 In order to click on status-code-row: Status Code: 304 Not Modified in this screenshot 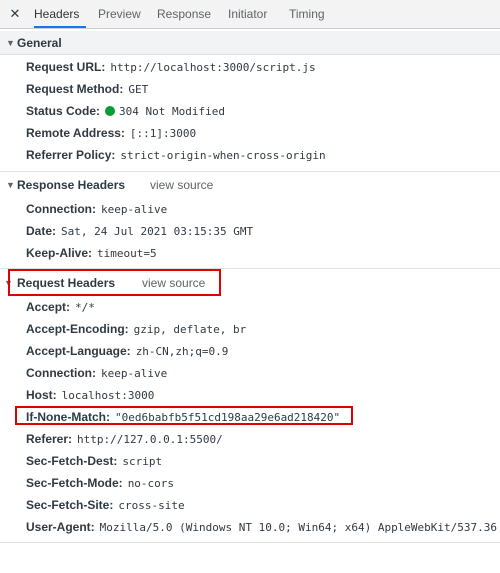, I will do `click(125, 111)`.